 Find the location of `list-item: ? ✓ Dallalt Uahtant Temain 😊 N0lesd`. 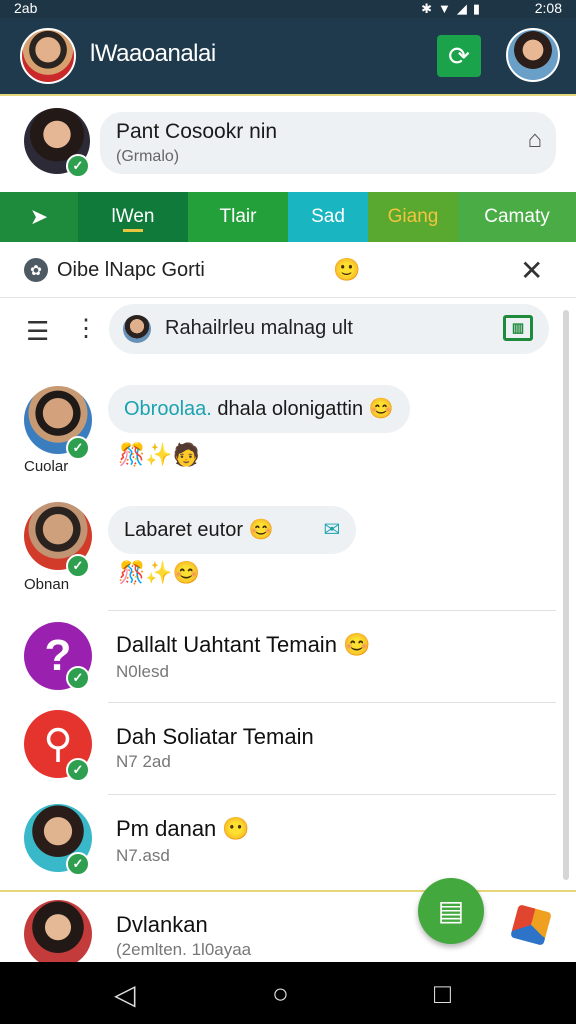

list-item: ? ✓ Dallalt Uahtant Temain 😊 N0lesd is located at coordinates (288, 656).